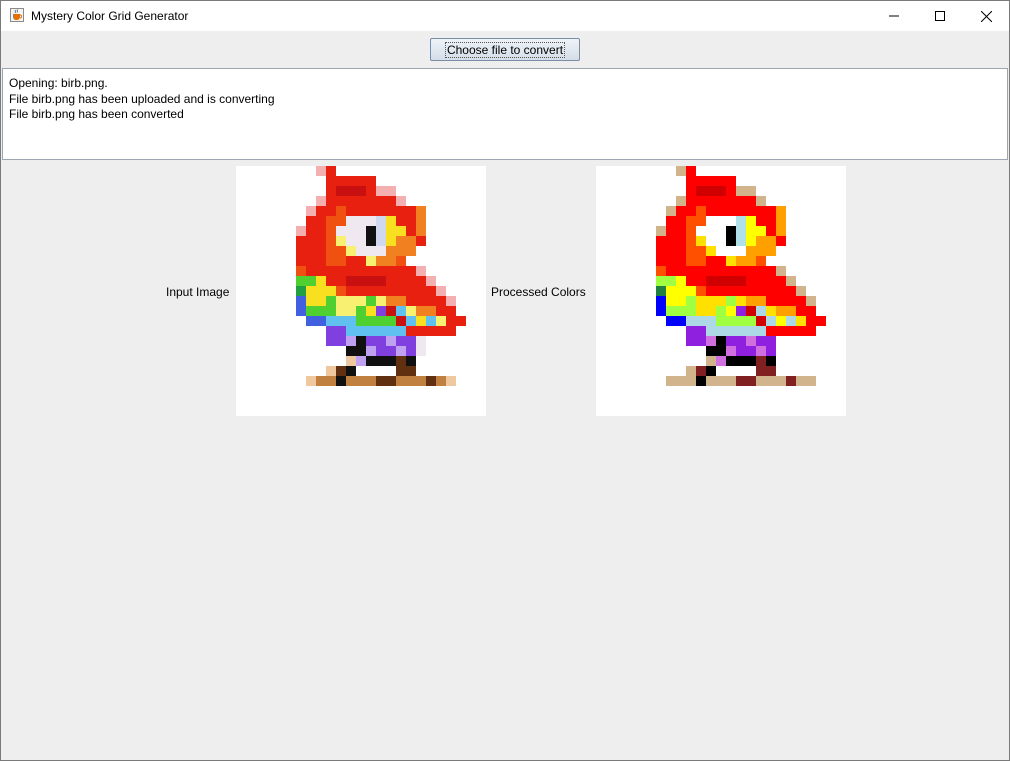  What do you see at coordinates (198, 292) in the screenshot?
I see `input-image-label: Input Image` at bounding box center [198, 292].